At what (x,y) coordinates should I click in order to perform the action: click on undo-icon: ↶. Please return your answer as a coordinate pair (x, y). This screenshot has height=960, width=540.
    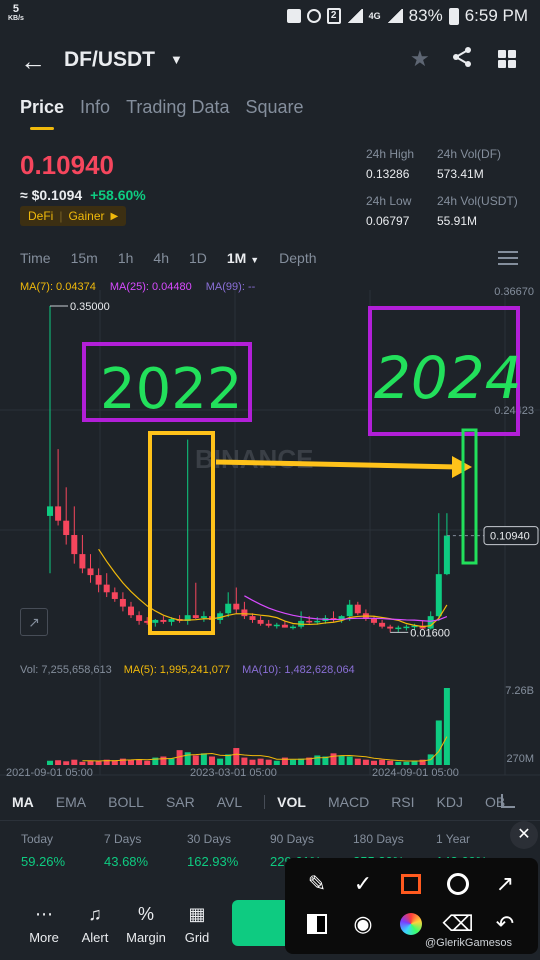
    Looking at the image, I should click on (505, 924).